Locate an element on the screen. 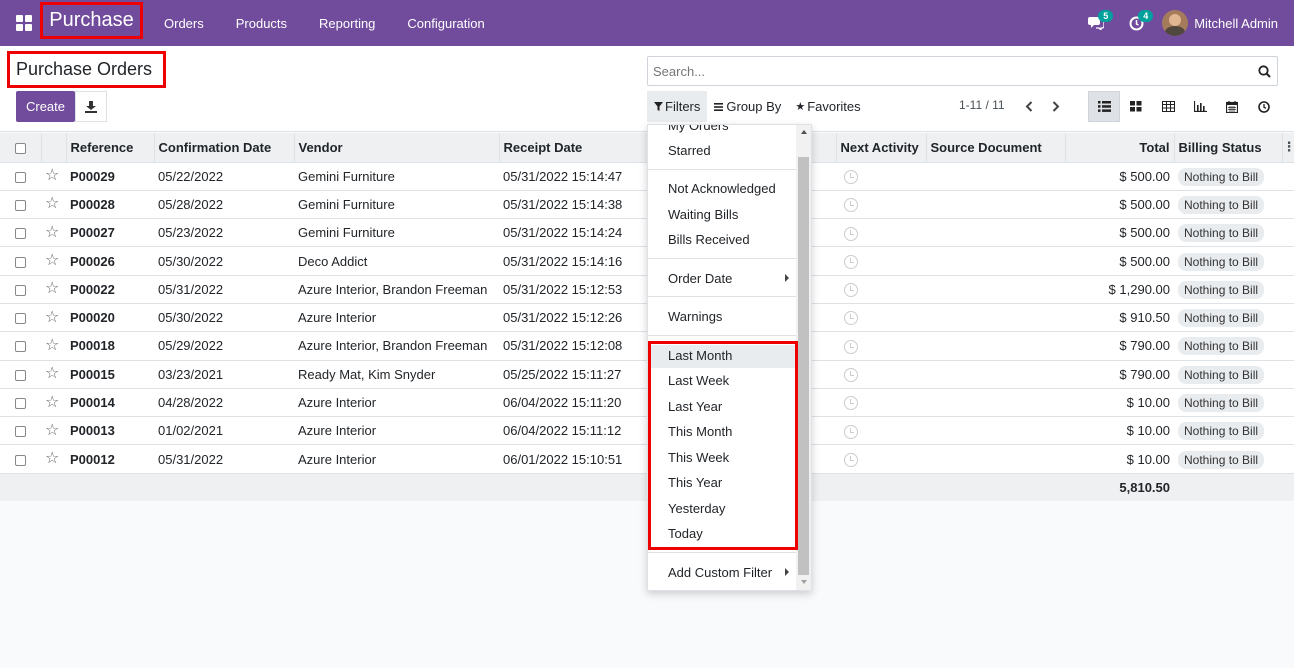 The image size is (1294, 668). pager-next-button is located at coordinates (1056, 106).